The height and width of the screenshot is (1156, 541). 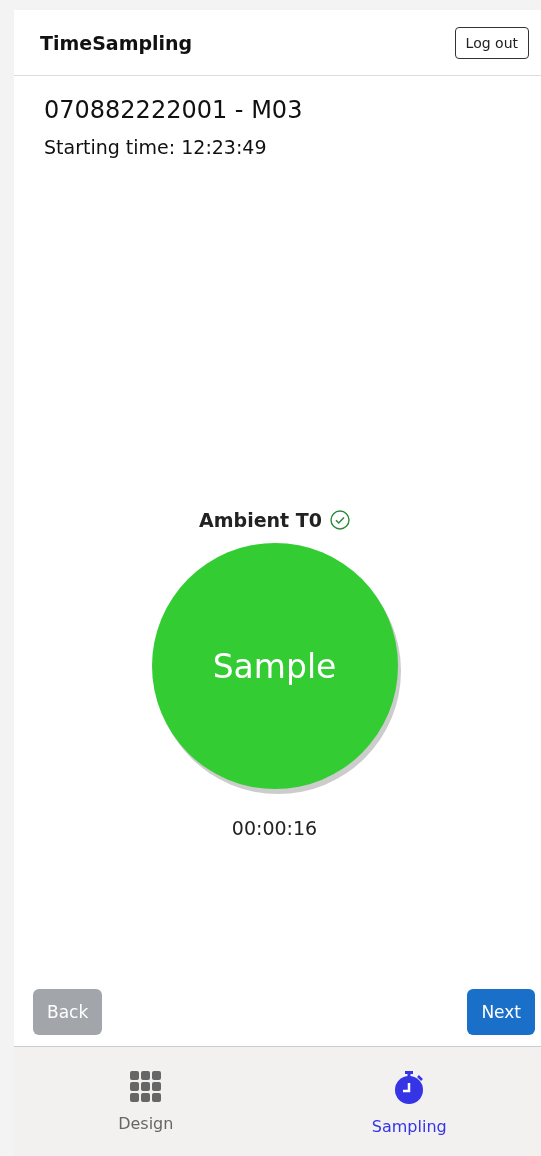 What do you see at coordinates (174, 110) in the screenshot?
I see `sample-id: 070882222001 - M03` at bounding box center [174, 110].